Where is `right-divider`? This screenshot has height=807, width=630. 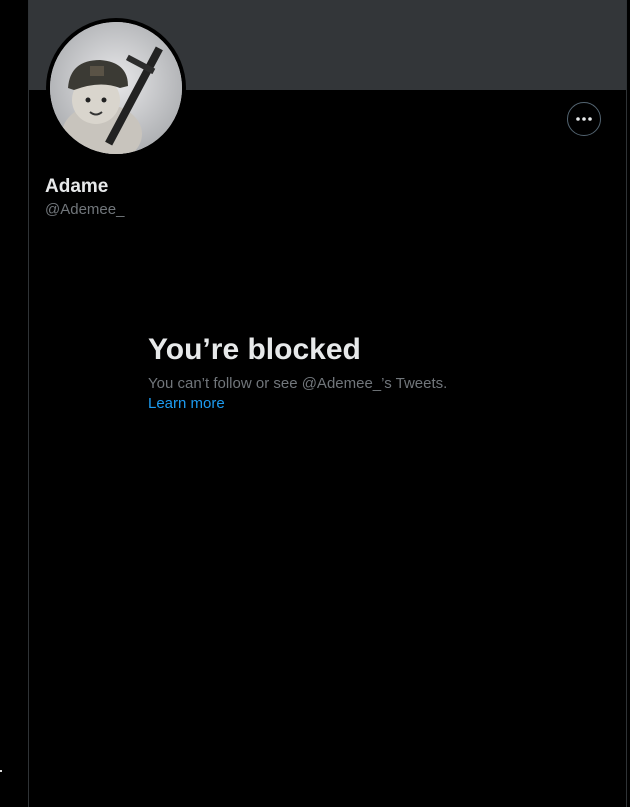 right-divider is located at coordinates (626, 403).